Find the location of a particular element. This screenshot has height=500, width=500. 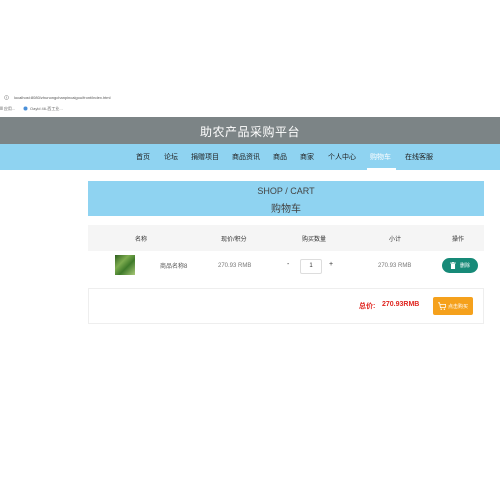

checkout-button: 点击购买 is located at coordinates (453, 306).